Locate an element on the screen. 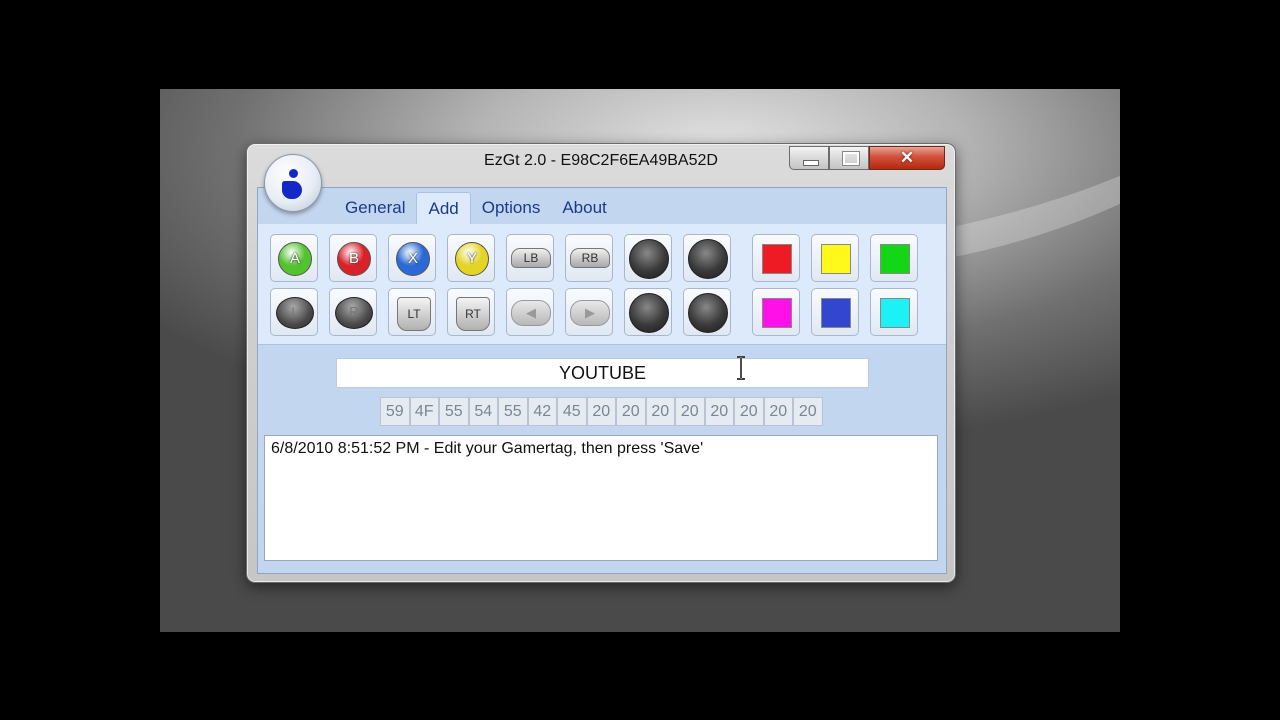  y-button-icon: Y is located at coordinates (472, 259).